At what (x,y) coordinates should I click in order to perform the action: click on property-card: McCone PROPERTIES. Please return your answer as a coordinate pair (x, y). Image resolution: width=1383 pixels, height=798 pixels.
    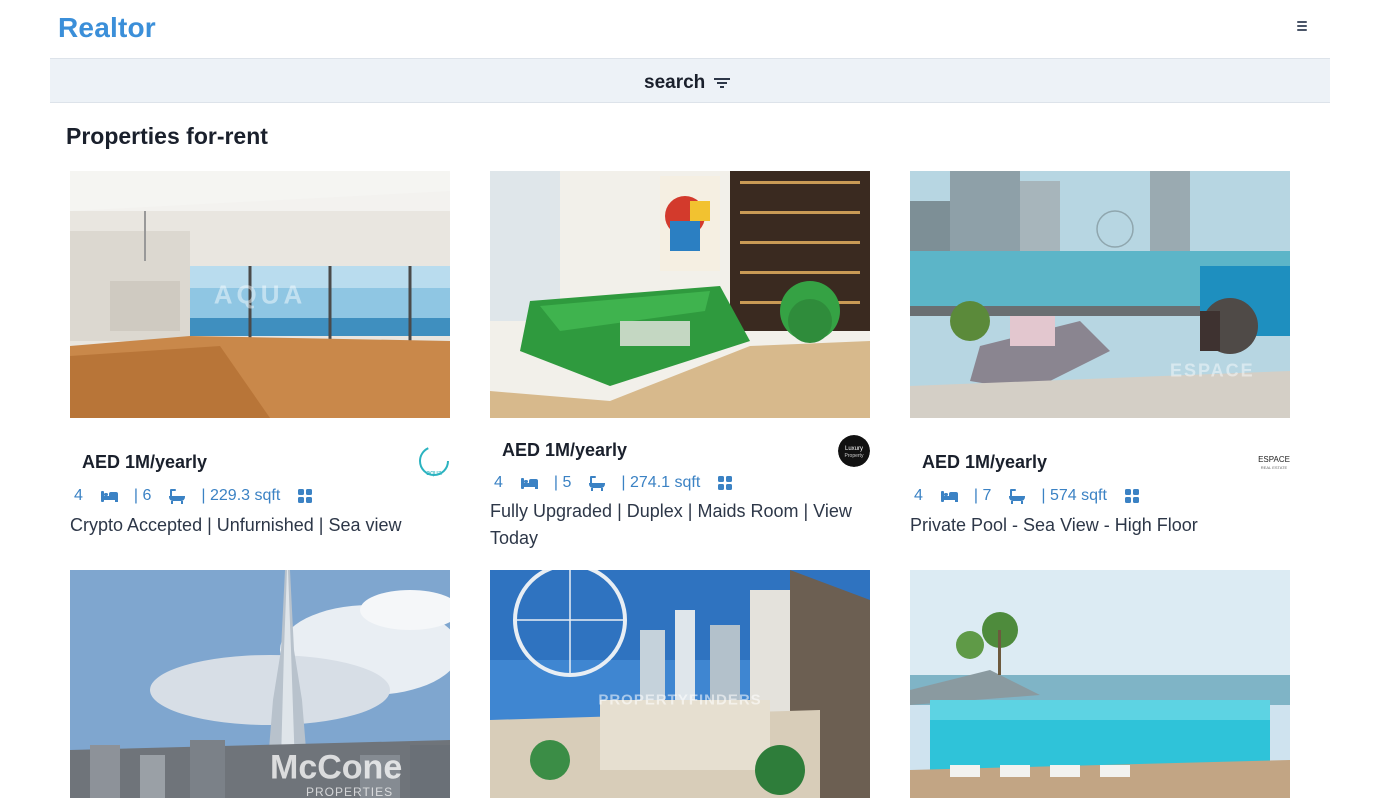
    Looking at the image, I should click on (260, 684).